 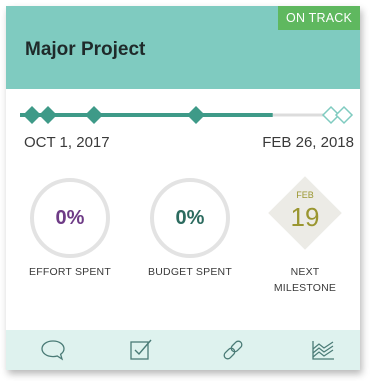 I want to click on links-button, so click(x=233, y=350).